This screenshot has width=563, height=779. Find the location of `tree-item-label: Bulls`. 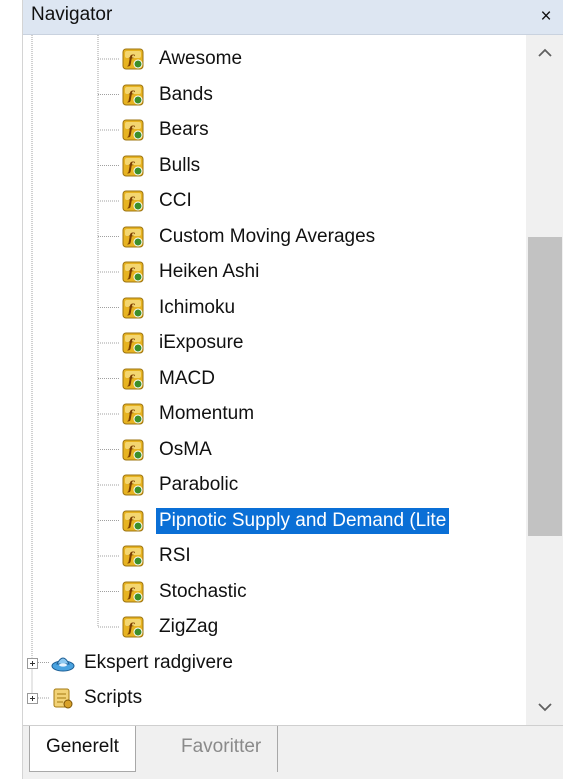

tree-item-label: Bulls is located at coordinates (180, 165).